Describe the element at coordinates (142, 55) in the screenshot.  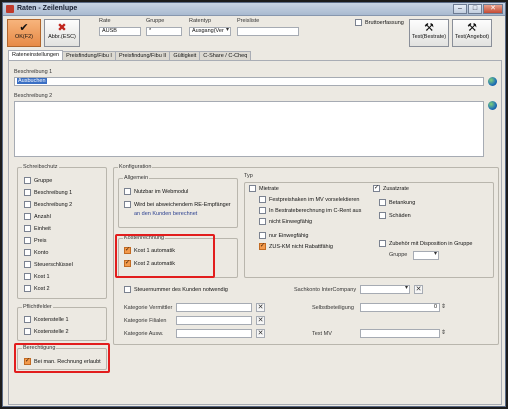
I see `tab-preisfindung-fibu-2: Preisfindung/Fibu II` at that location.